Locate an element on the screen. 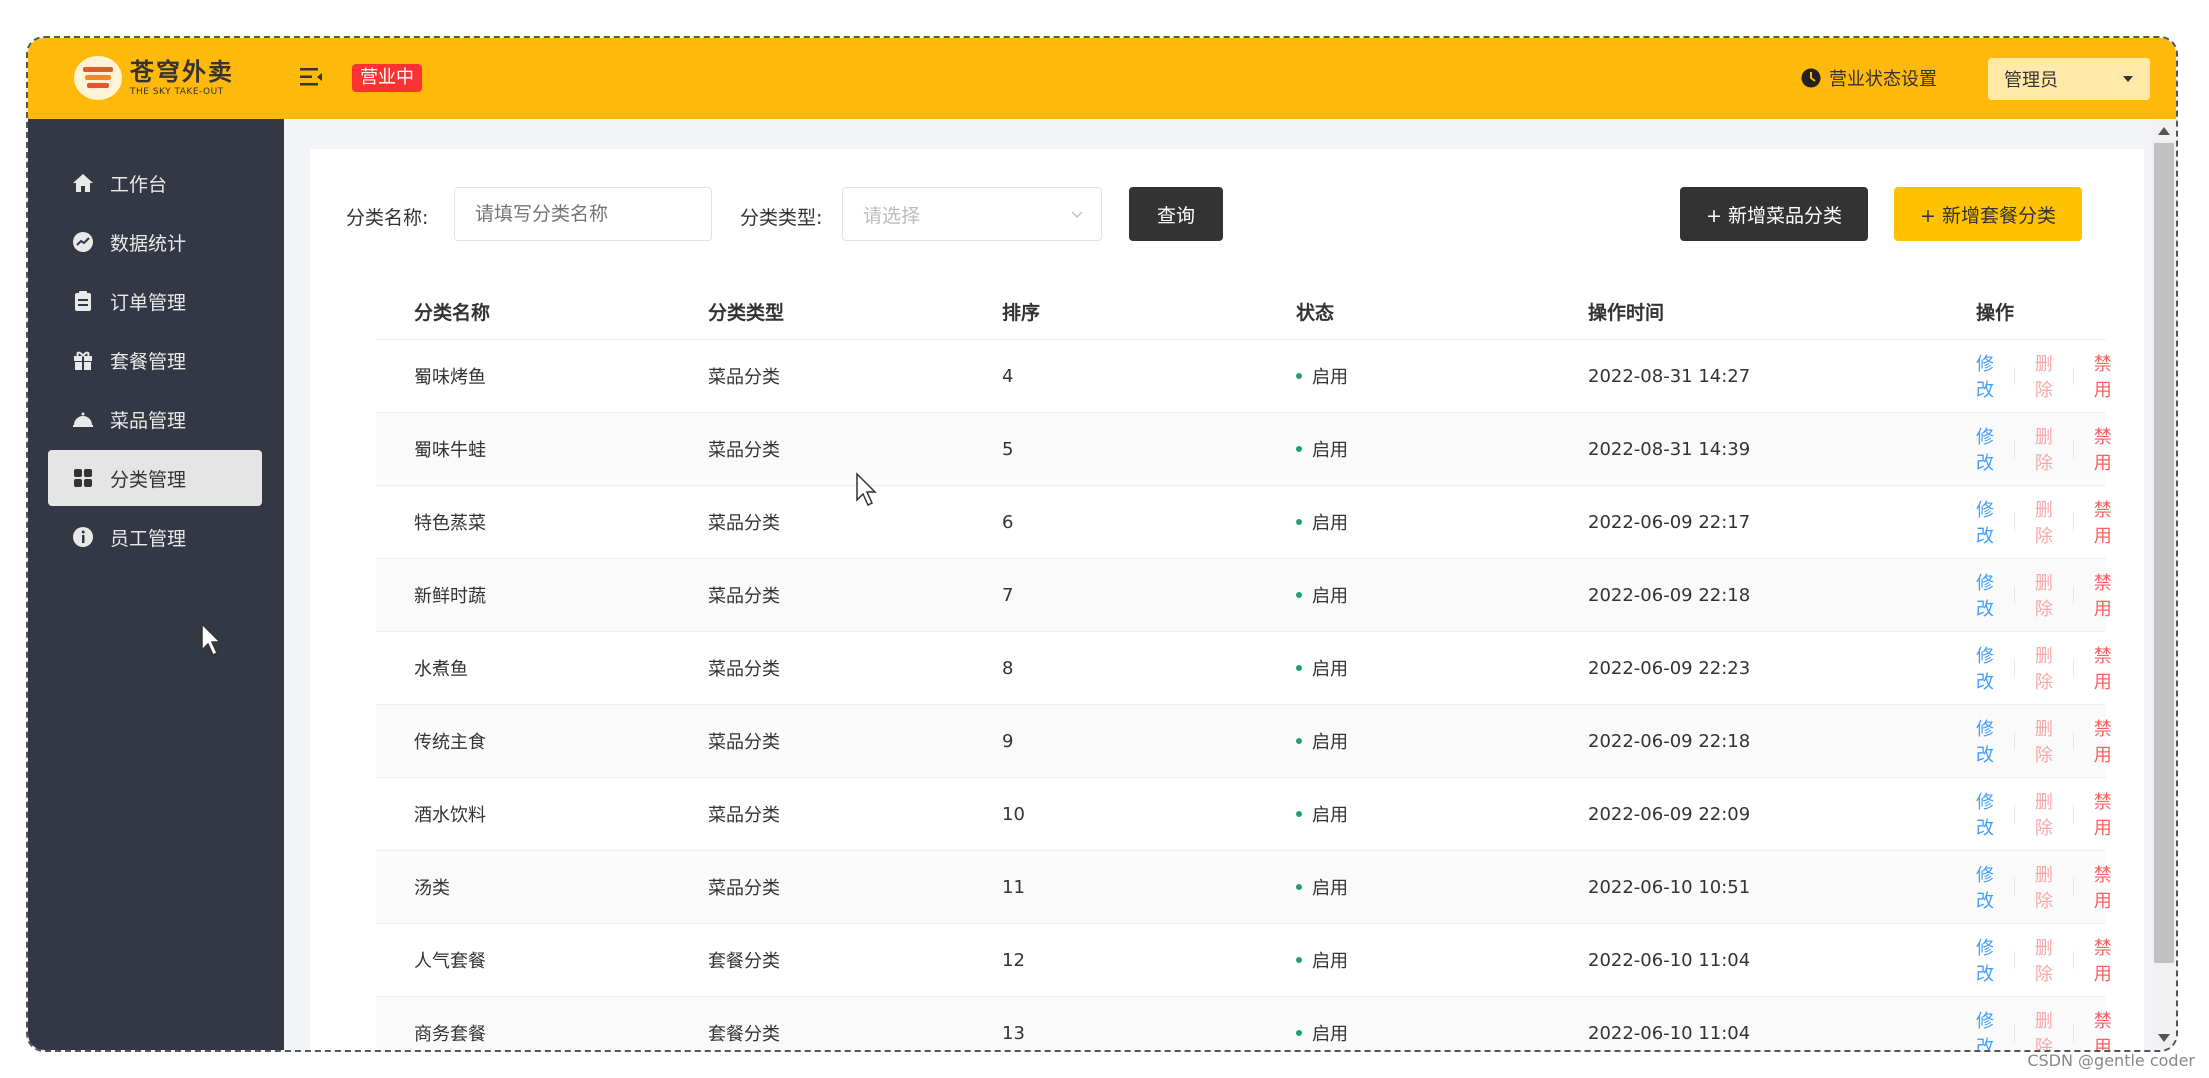 Image resolution: width=2209 pixels, height=1078 pixels. info-icon is located at coordinates (83, 537).